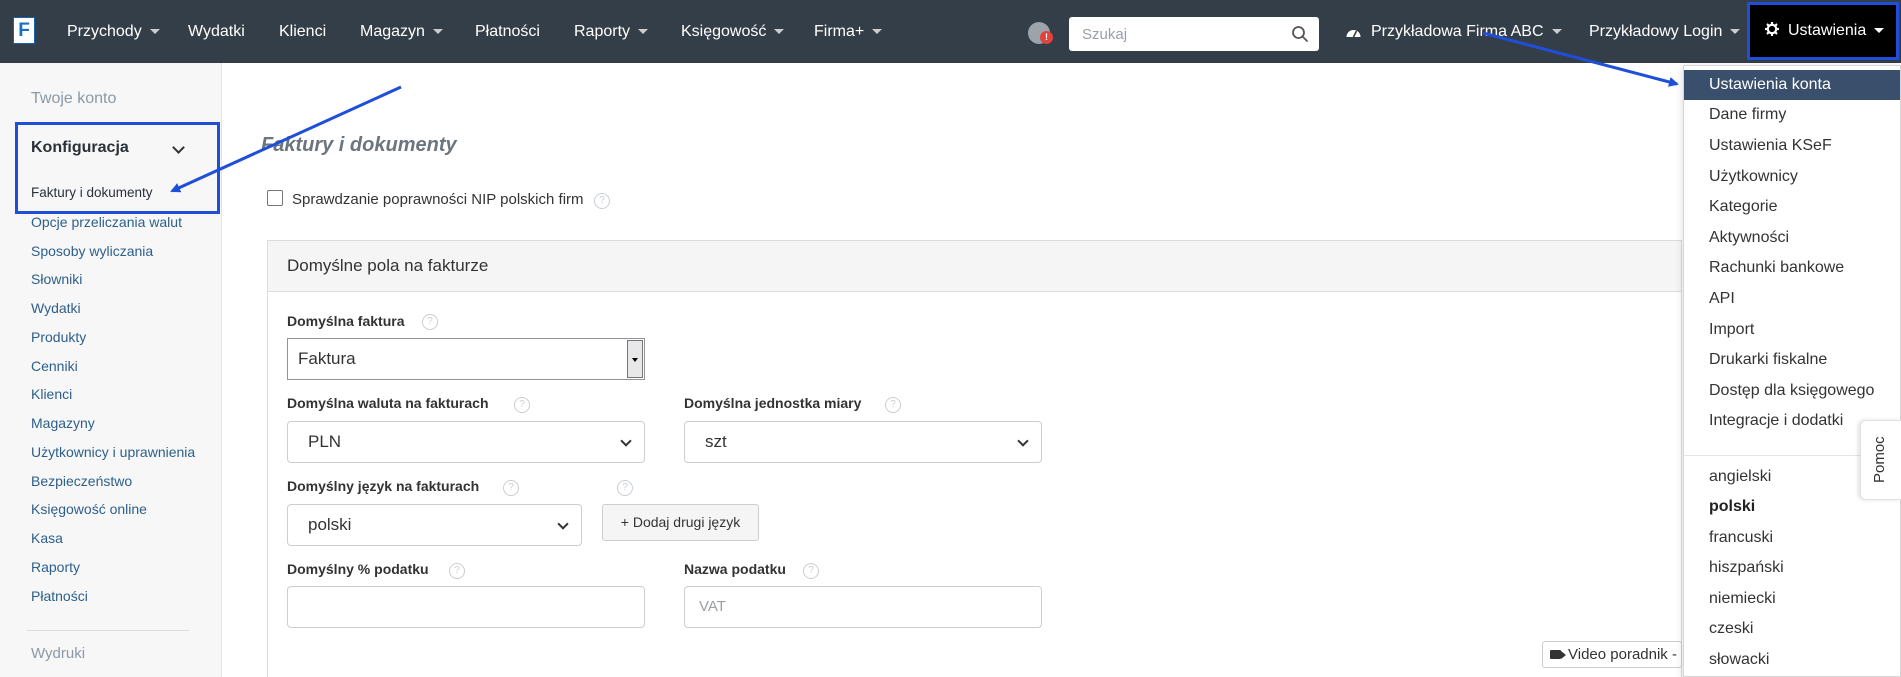  What do you see at coordinates (58, 653) in the screenshot?
I see `sidebar-item-prints: Wydruki` at bounding box center [58, 653].